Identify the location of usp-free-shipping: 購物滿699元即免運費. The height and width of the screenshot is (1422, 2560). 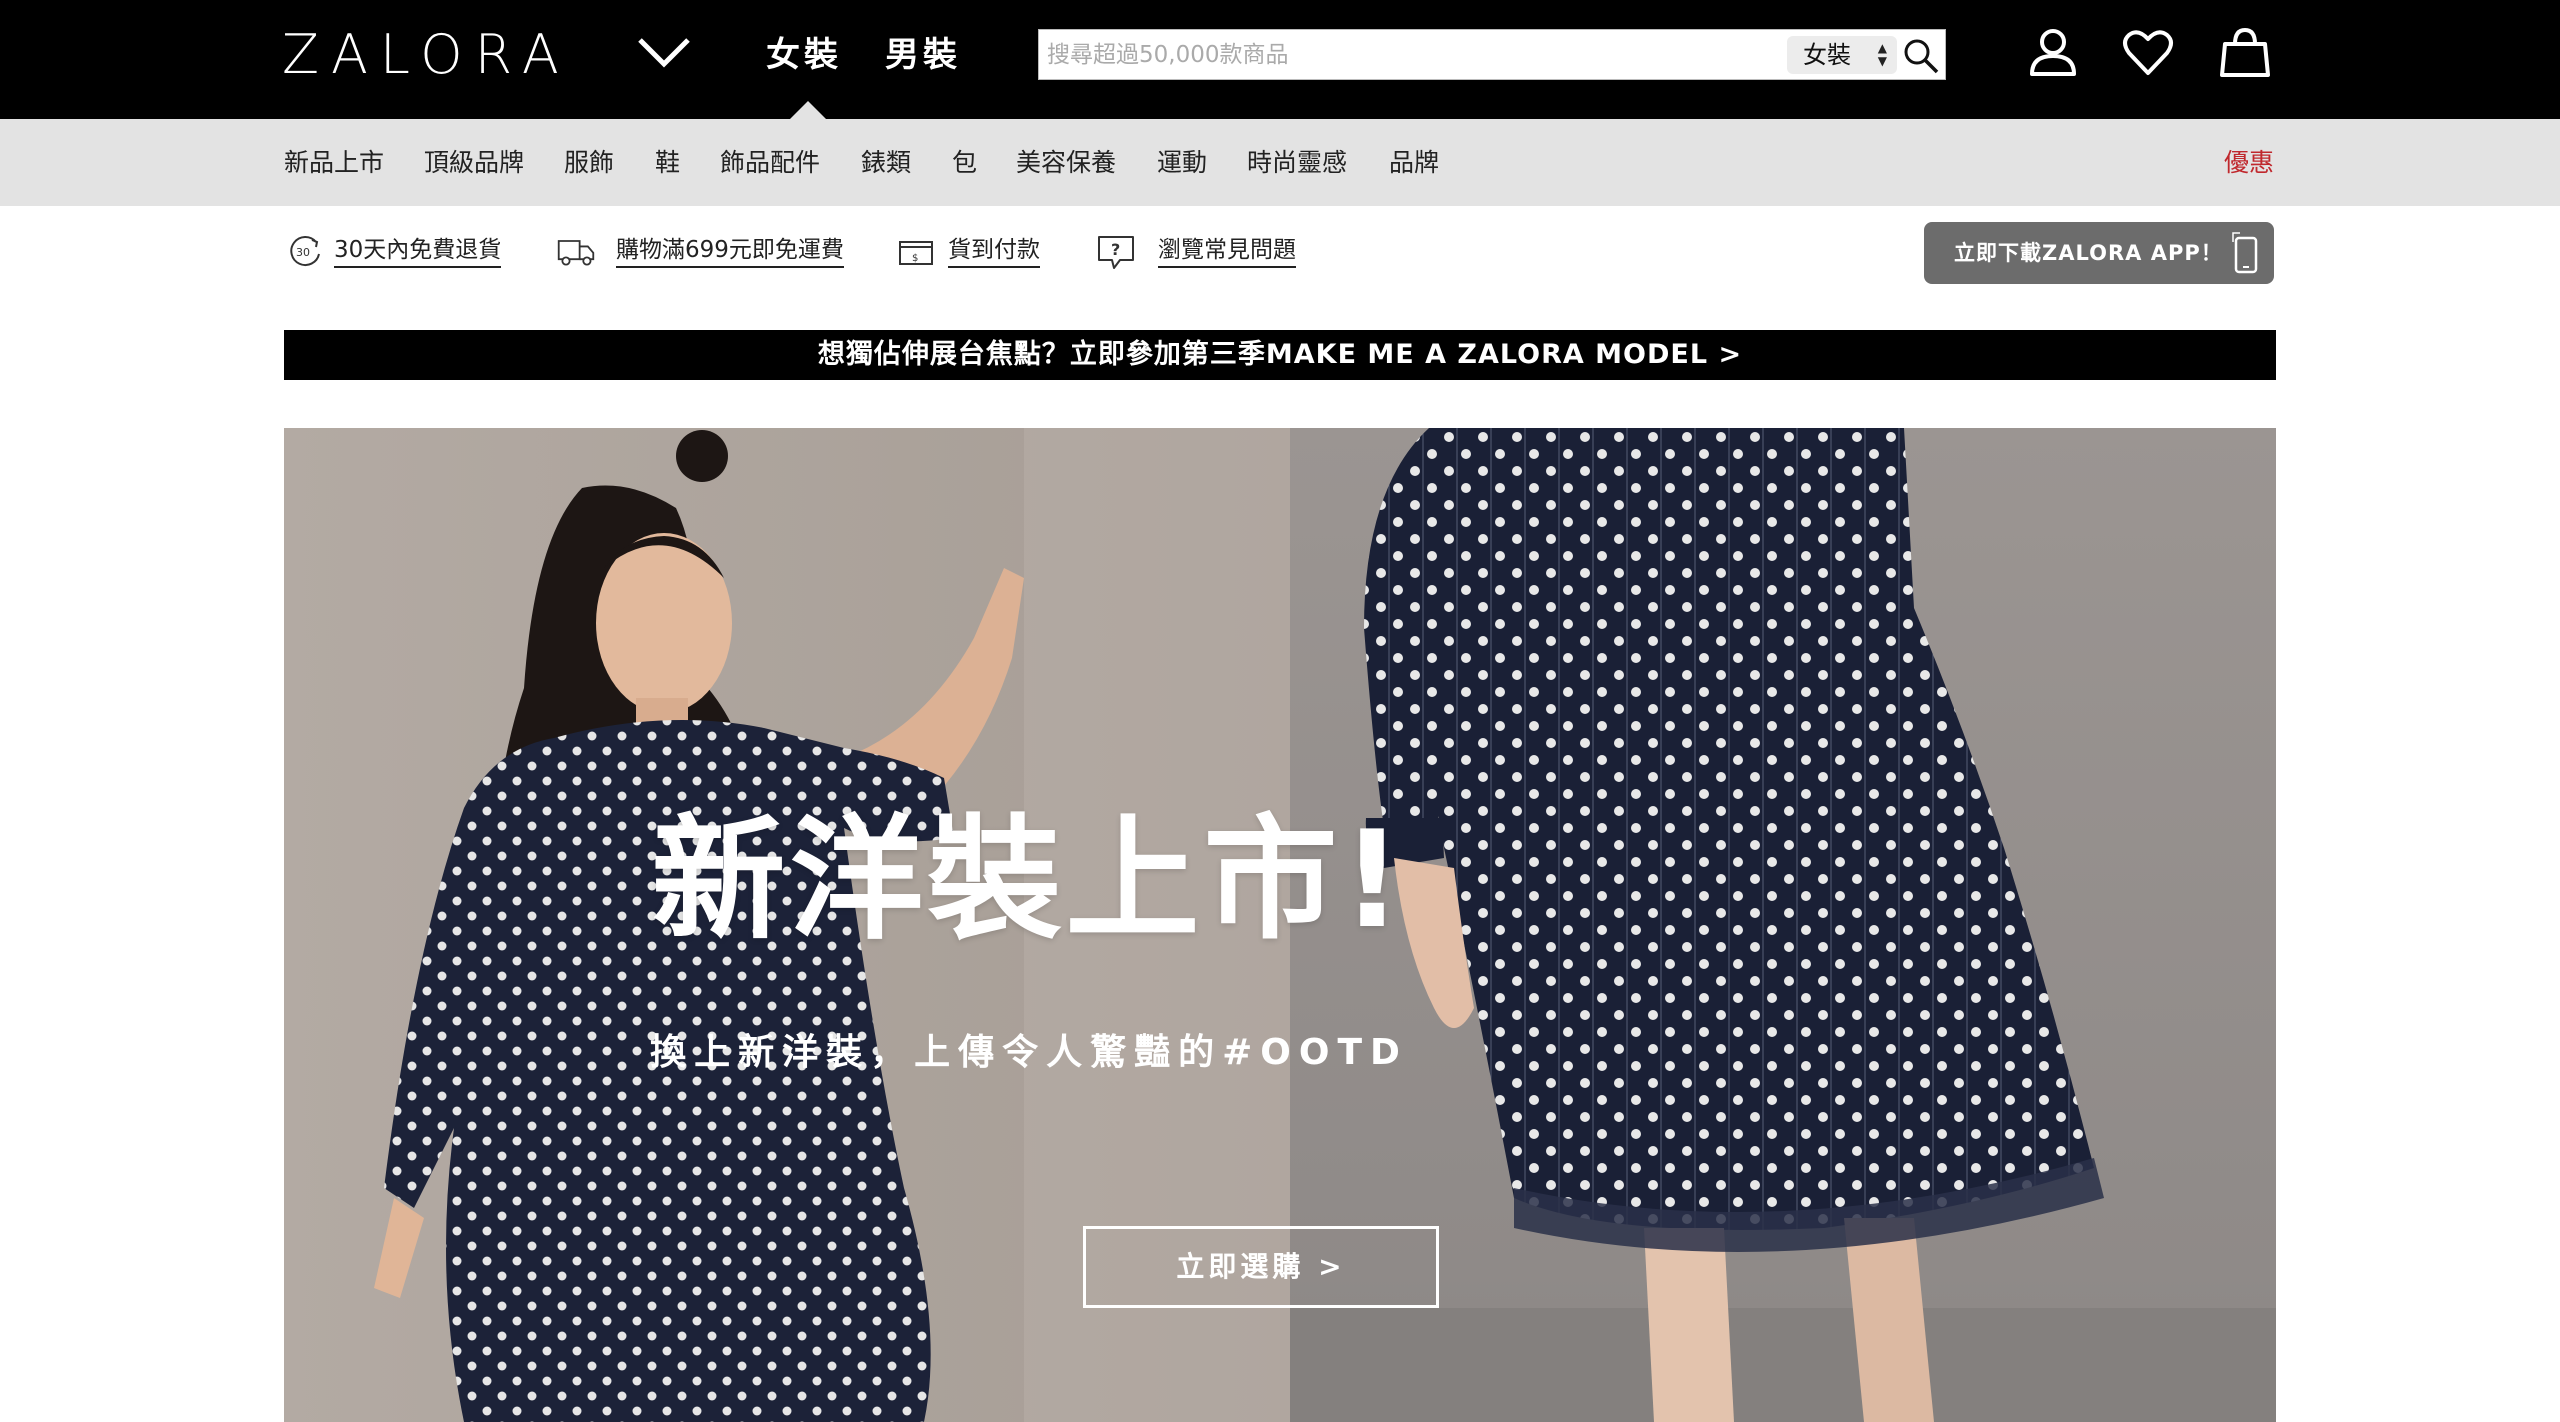
(701, 252).